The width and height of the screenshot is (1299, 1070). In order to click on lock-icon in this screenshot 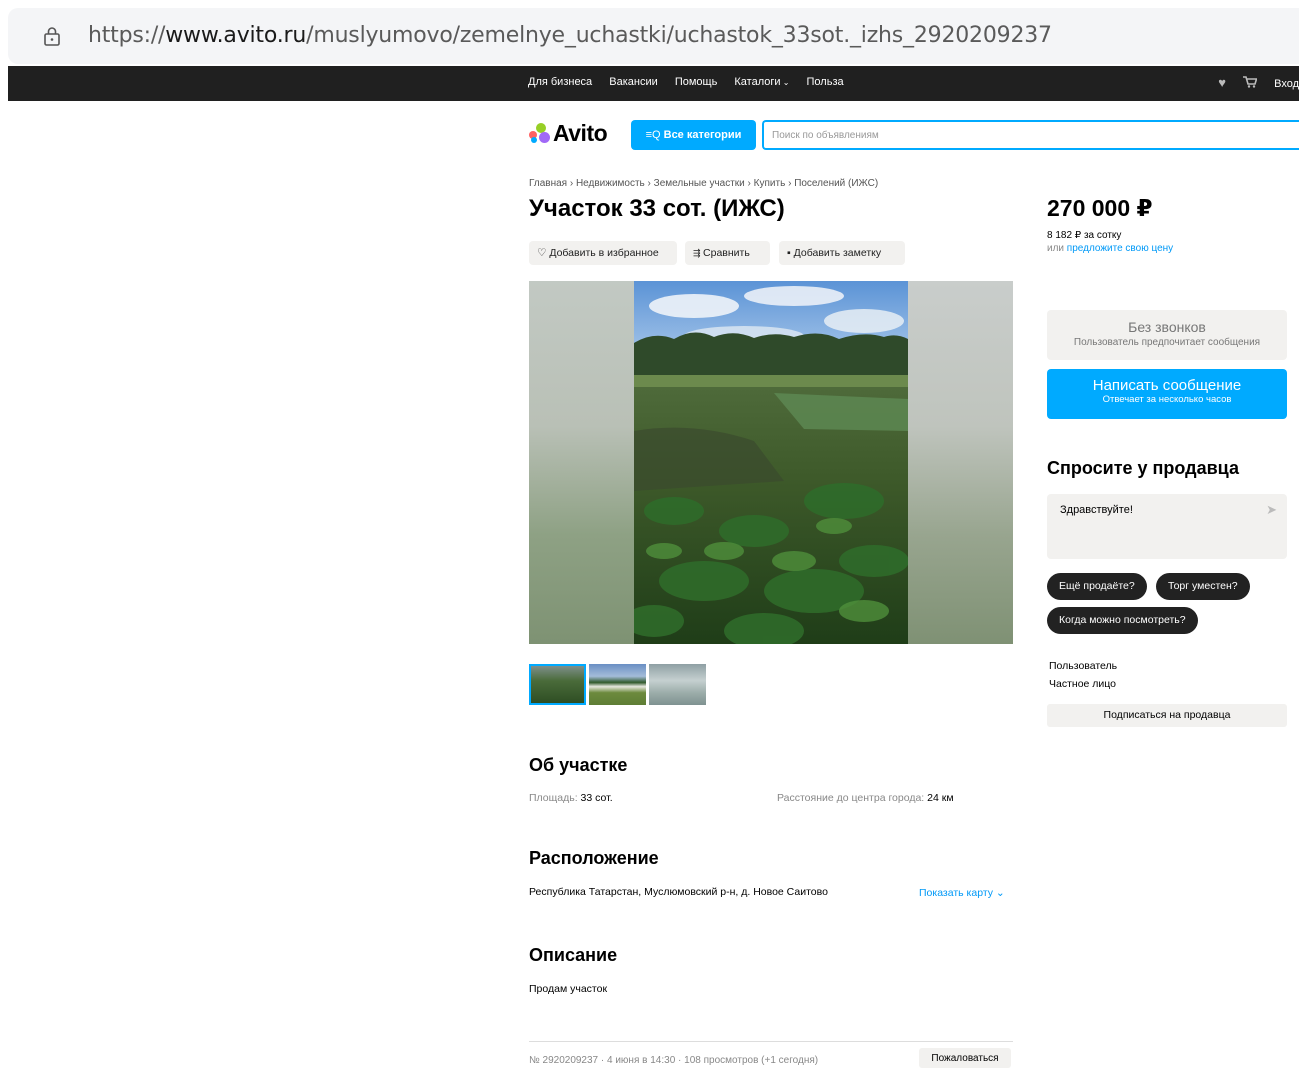, I will do `click(52, 36)`.